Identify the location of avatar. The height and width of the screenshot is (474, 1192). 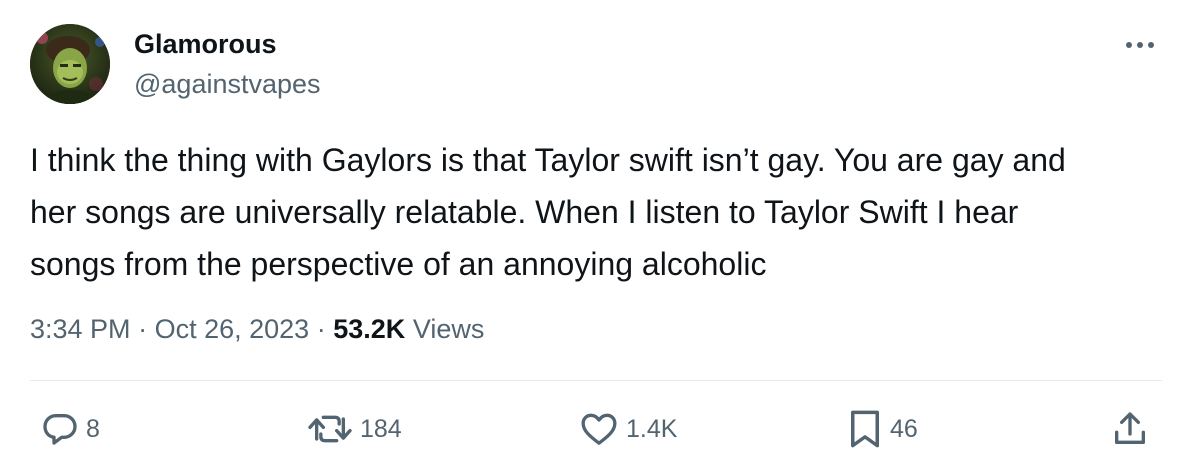
(70, 64).